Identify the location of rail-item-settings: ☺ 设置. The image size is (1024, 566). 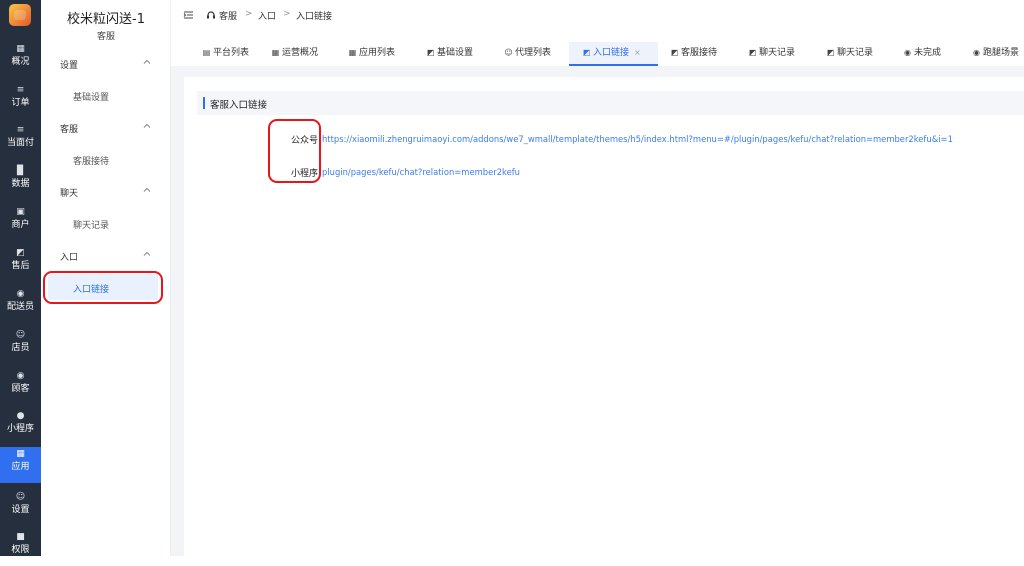
(20, 508).